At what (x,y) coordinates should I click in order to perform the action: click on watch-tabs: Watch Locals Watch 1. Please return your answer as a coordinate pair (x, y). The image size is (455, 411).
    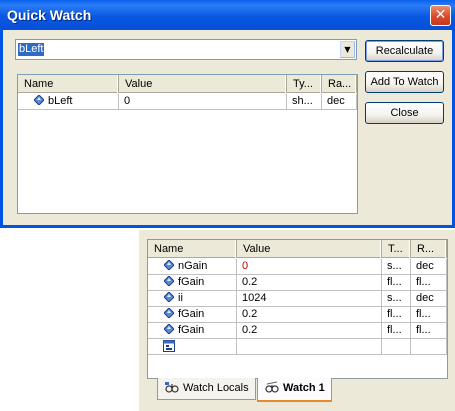
    Looking at the image, I should click on (297, 391).